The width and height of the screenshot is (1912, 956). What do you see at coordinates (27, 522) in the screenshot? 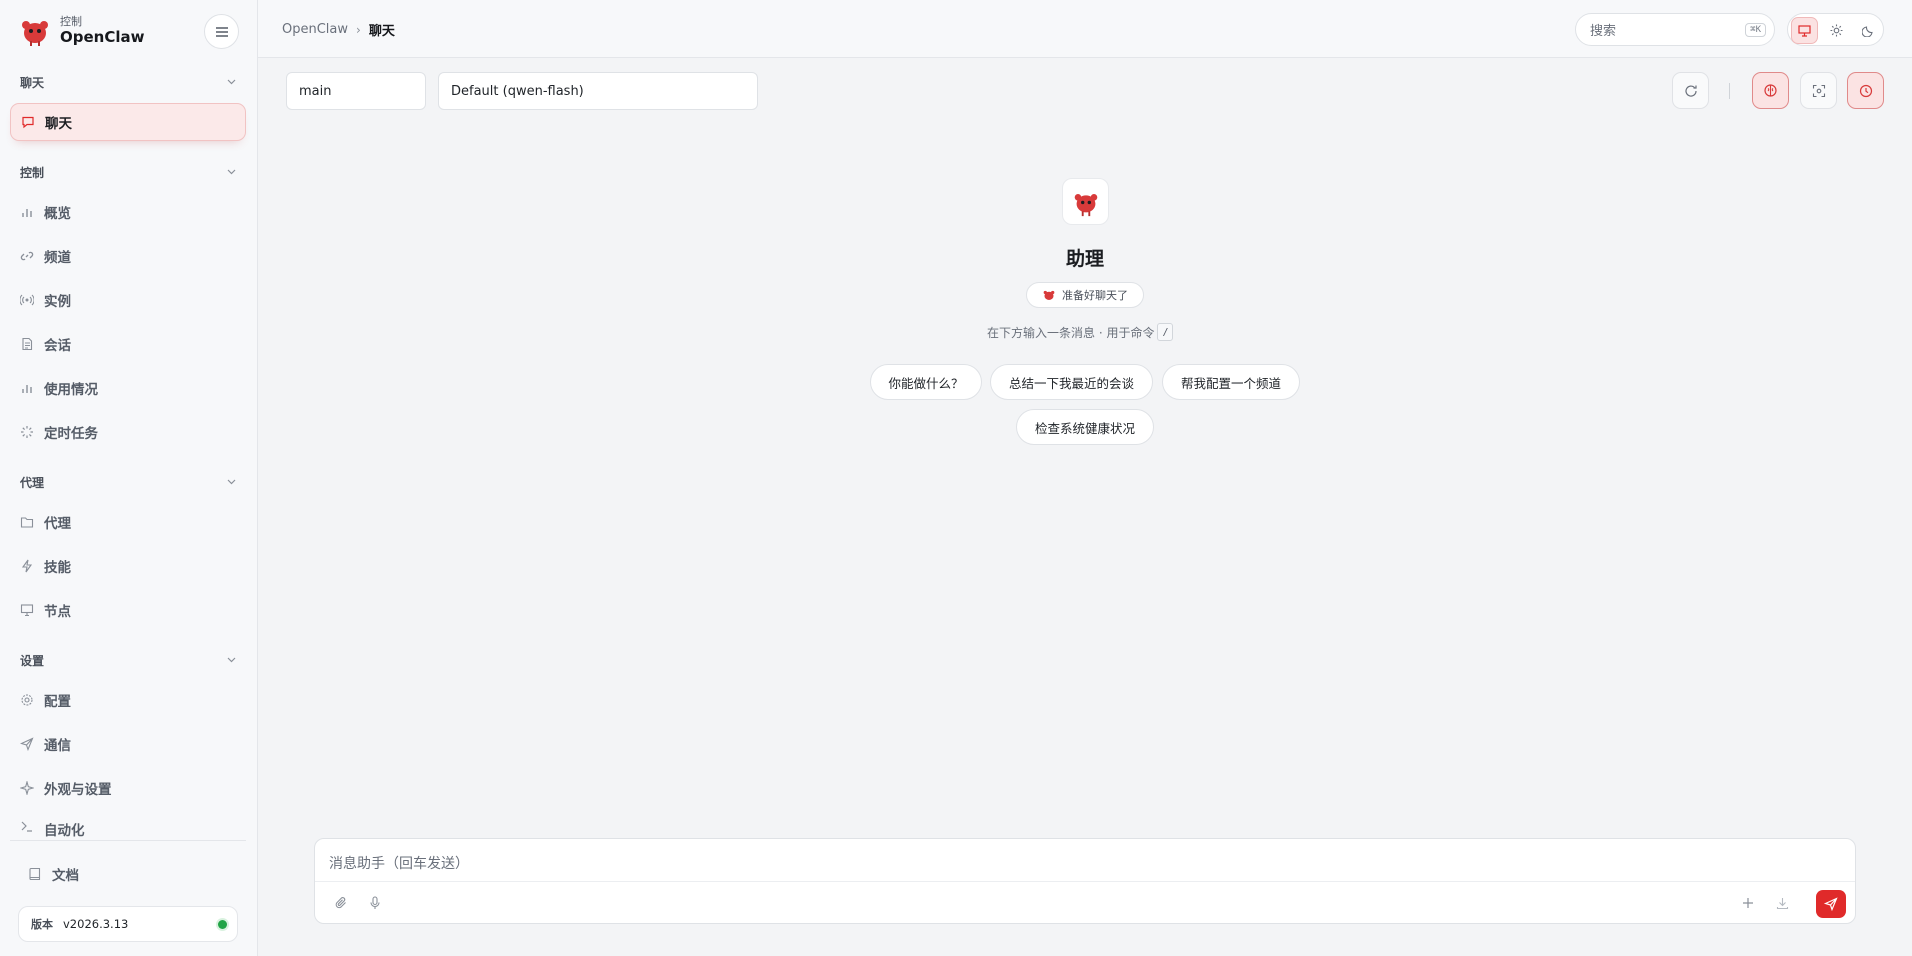
I see `folder-icon` at bounding box center [27, 522].